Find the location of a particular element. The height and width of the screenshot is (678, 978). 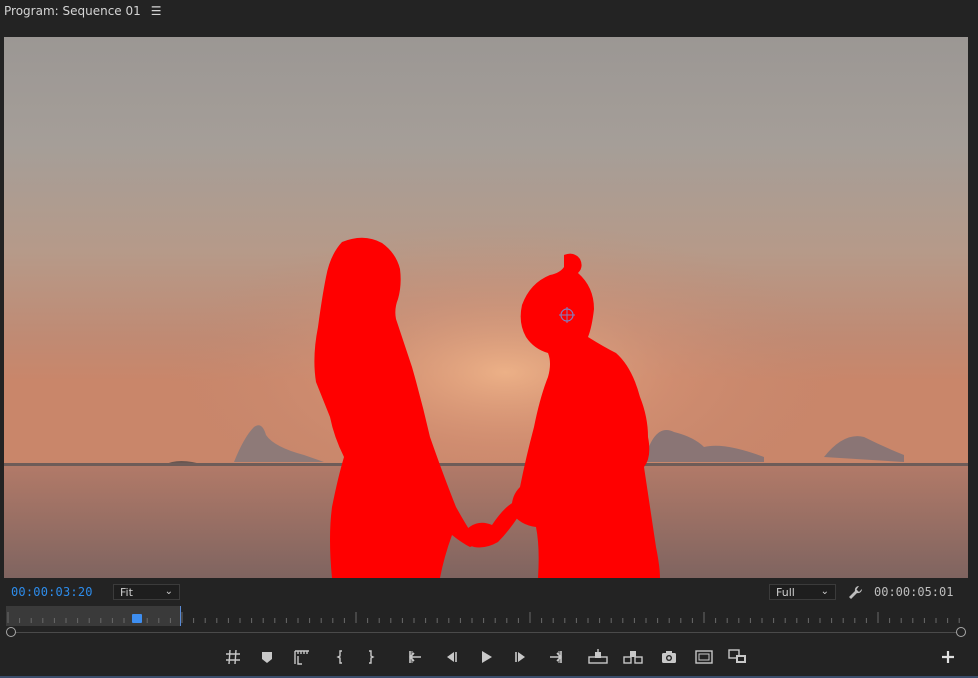

ruler-ticks is located at coordinates (483, 617).